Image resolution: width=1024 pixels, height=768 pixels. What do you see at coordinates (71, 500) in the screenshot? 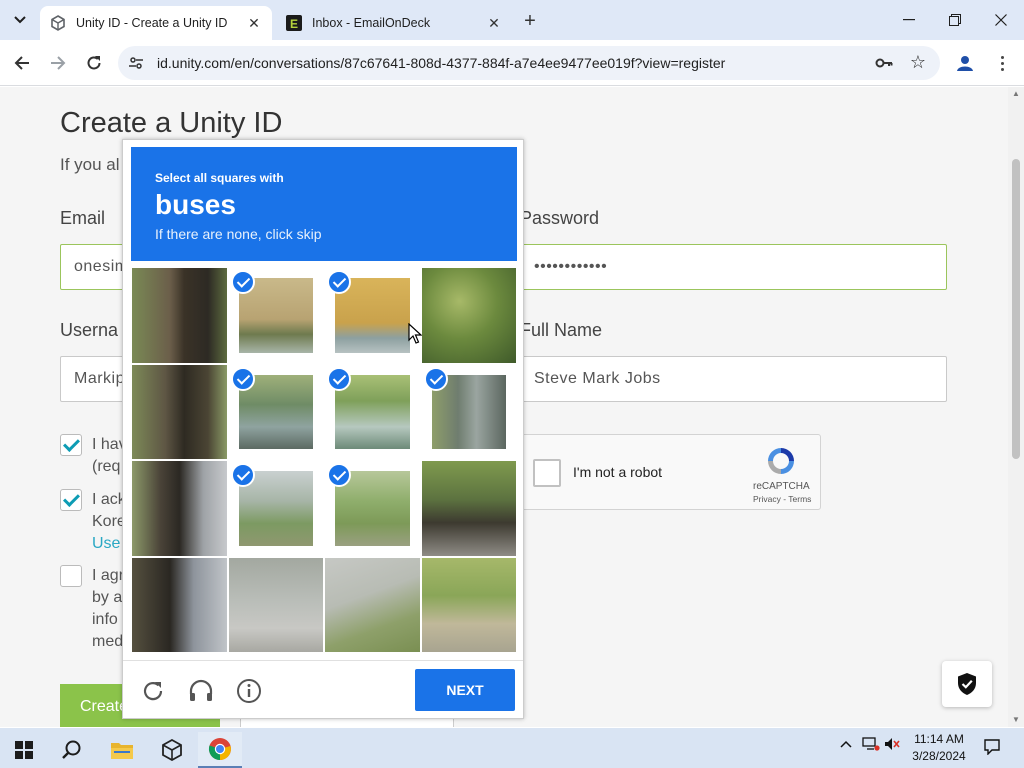
I see `acknowledge-checkbox` at bounding box center [71, 500].